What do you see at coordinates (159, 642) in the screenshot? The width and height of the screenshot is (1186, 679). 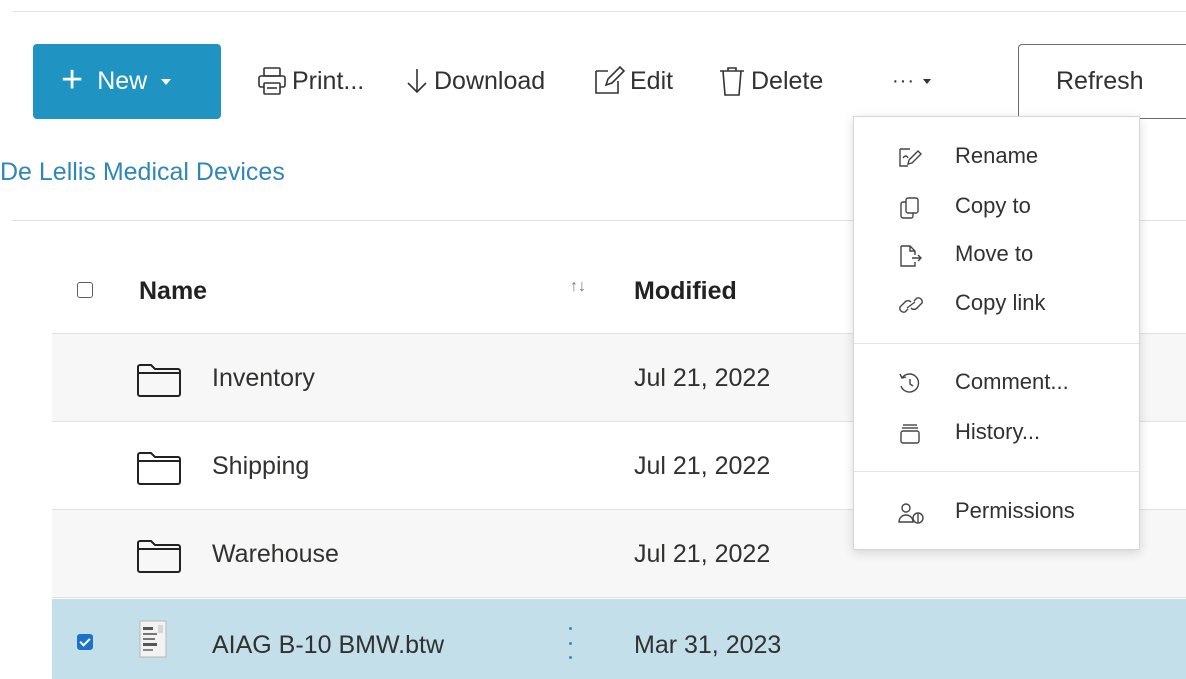 I see `btw-file-icon` at bounding box center [159, 642].